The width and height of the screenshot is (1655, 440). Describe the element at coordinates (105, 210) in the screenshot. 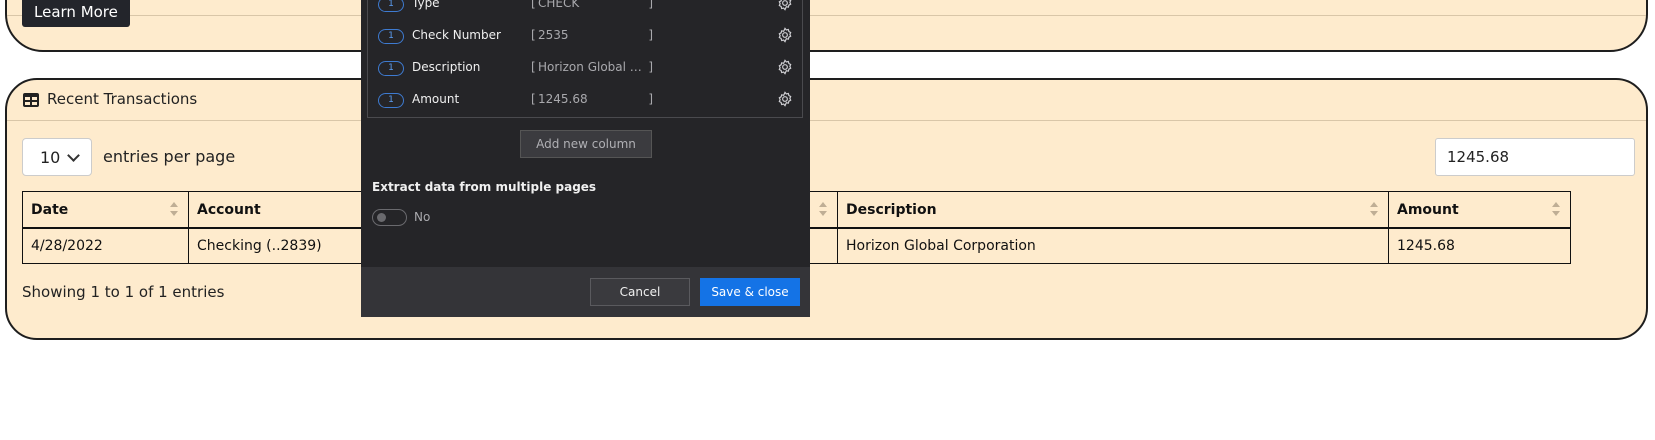

I see `column-header-date: Date` at that location.